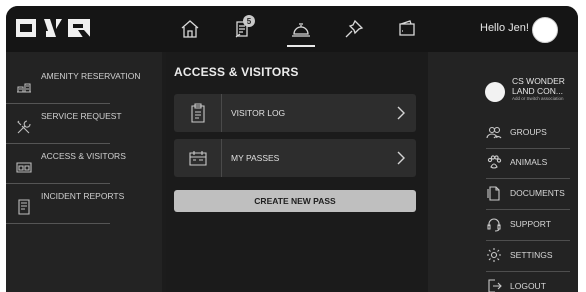 The image size is (586, 292). What do you see at coordinates (24, 167) in the screenshot?
I see `access-icon` at bounding box center [24, 167].